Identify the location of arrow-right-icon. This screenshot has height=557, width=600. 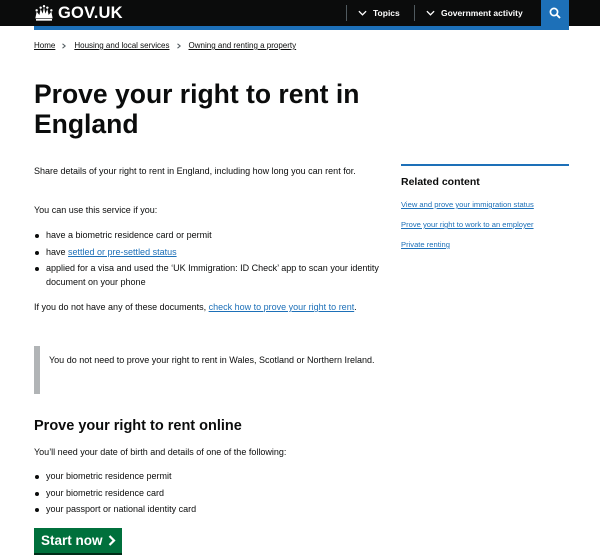
(112, 540).